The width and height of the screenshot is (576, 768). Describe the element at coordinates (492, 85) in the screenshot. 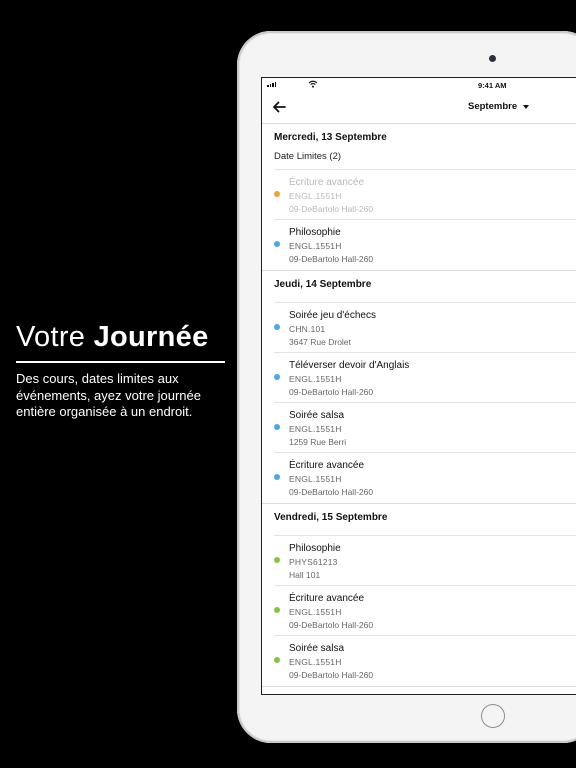

I see `status-time: 9:41 AM` at that location.